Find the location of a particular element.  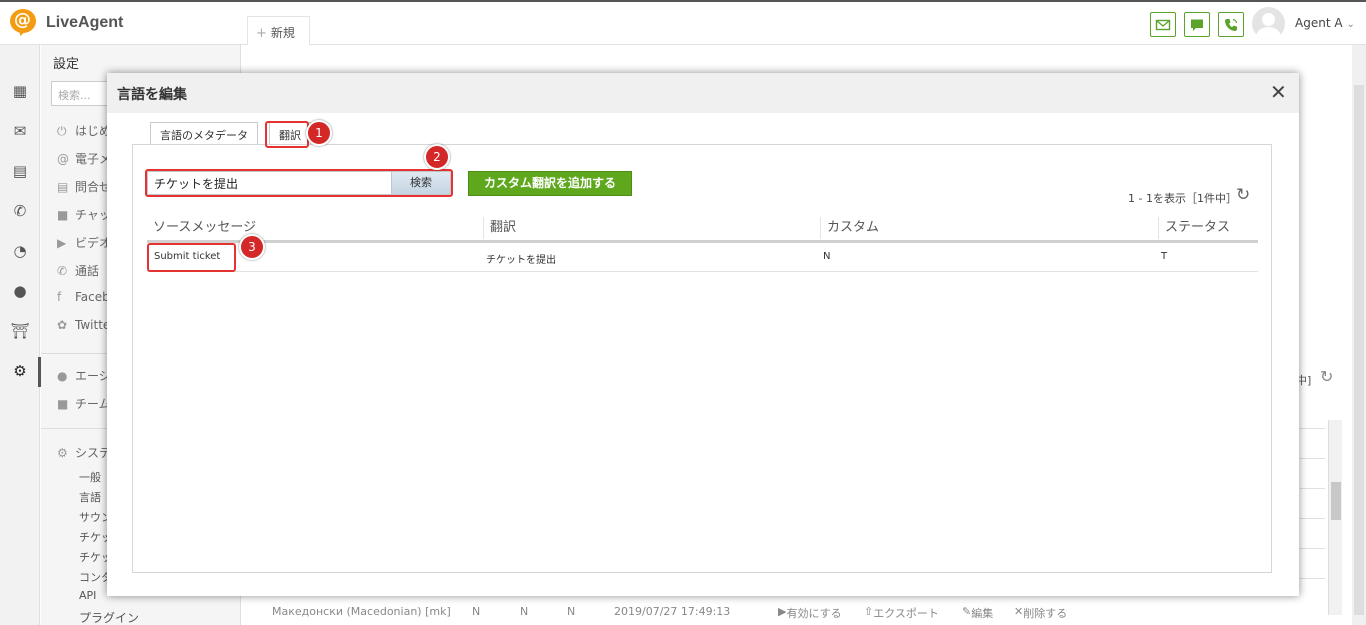

agent-menu: Agent A ⌄ is located at coordinates (1325, 23).